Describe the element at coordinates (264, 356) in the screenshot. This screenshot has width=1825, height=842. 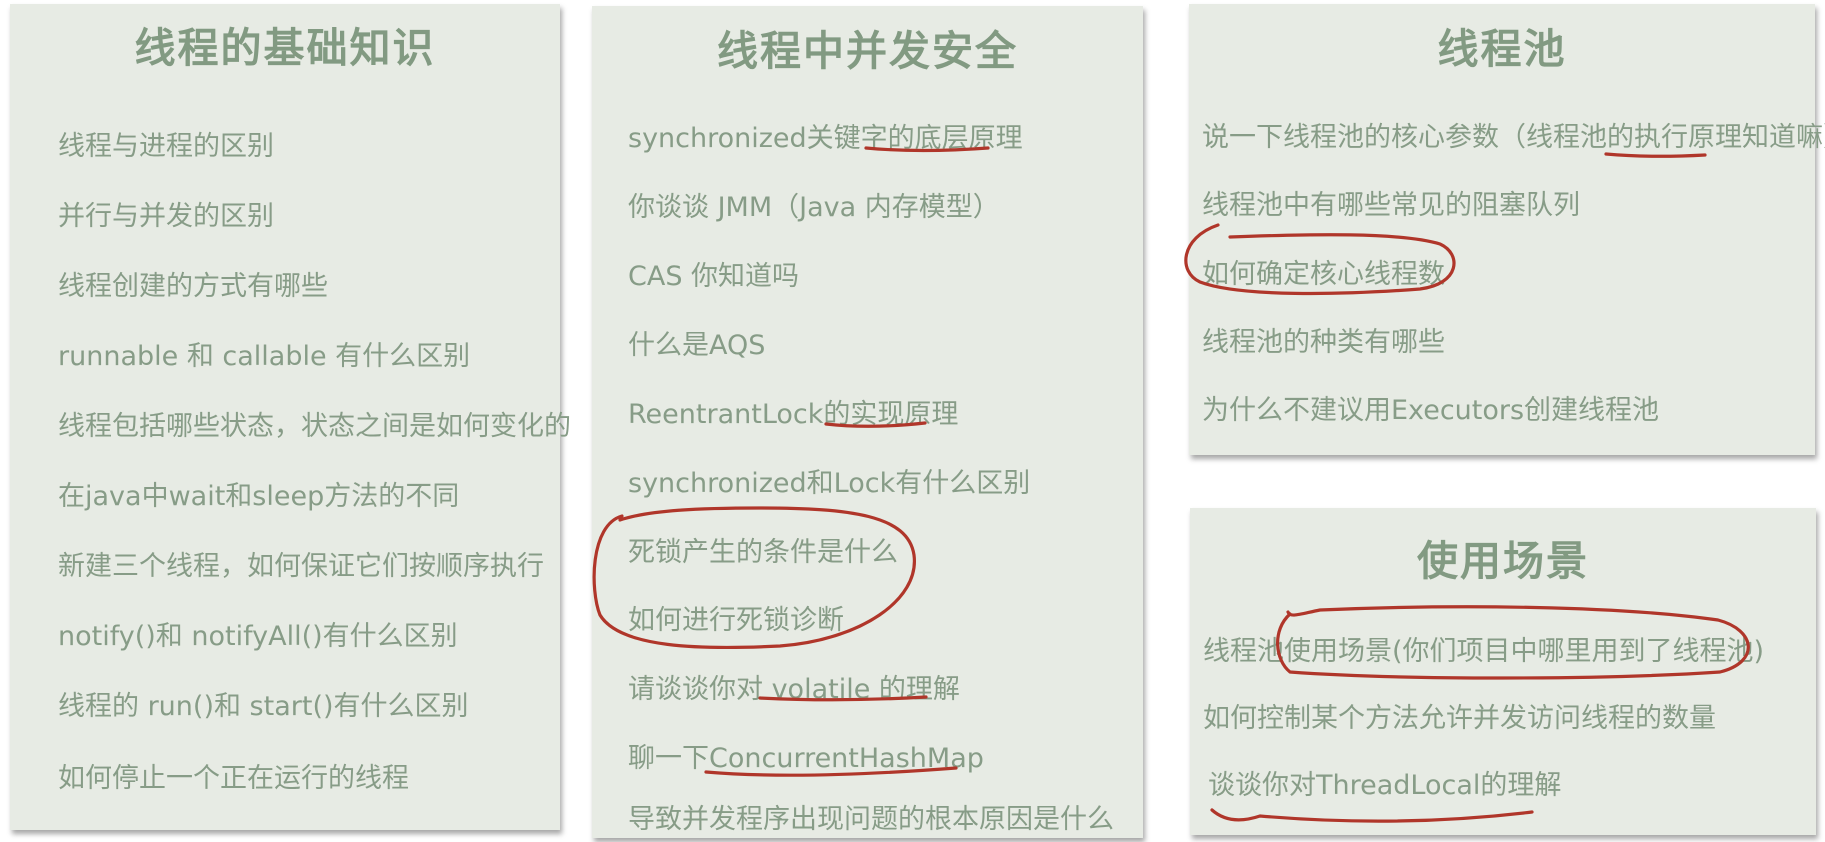
I see `topic-item: runnable 和 callable 有什么区别` at that location.